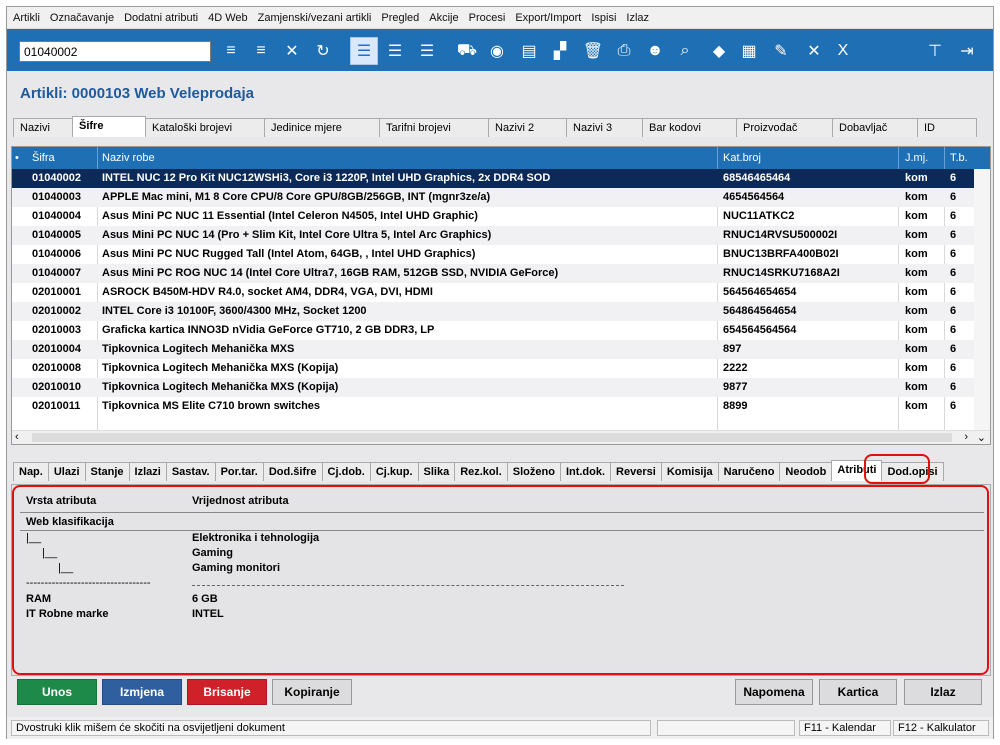 Image resolution: width=1000 pixels, height=745 pixels. What do you see at coordinates (501, 437) in the screenshot?
I see `horizontal-scrollbar: ‹ › ⌄` at bounding box center [501, 437].